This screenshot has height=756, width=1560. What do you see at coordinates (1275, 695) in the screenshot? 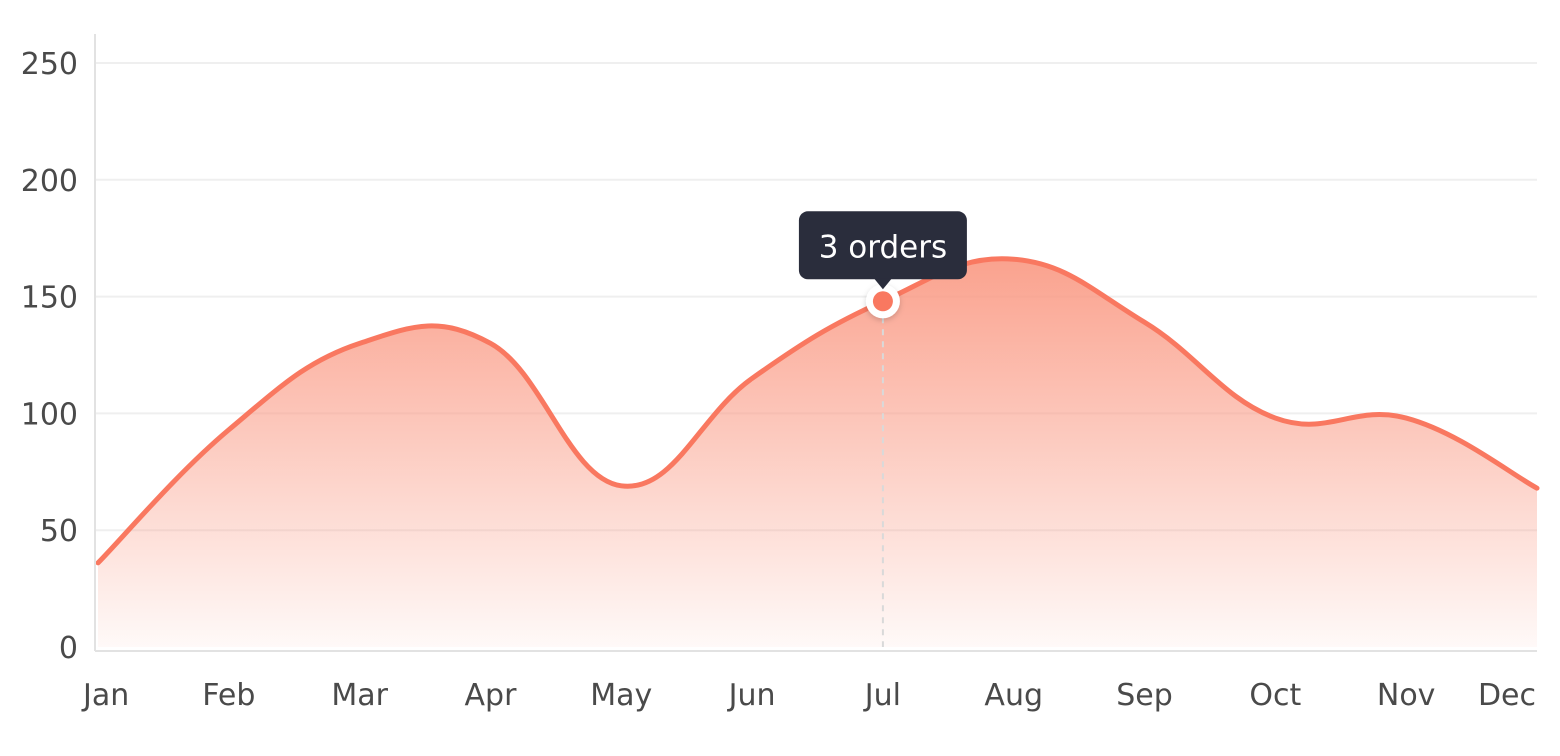
I see `x-tick-label: Oct` at bounding box center [1275, 695].